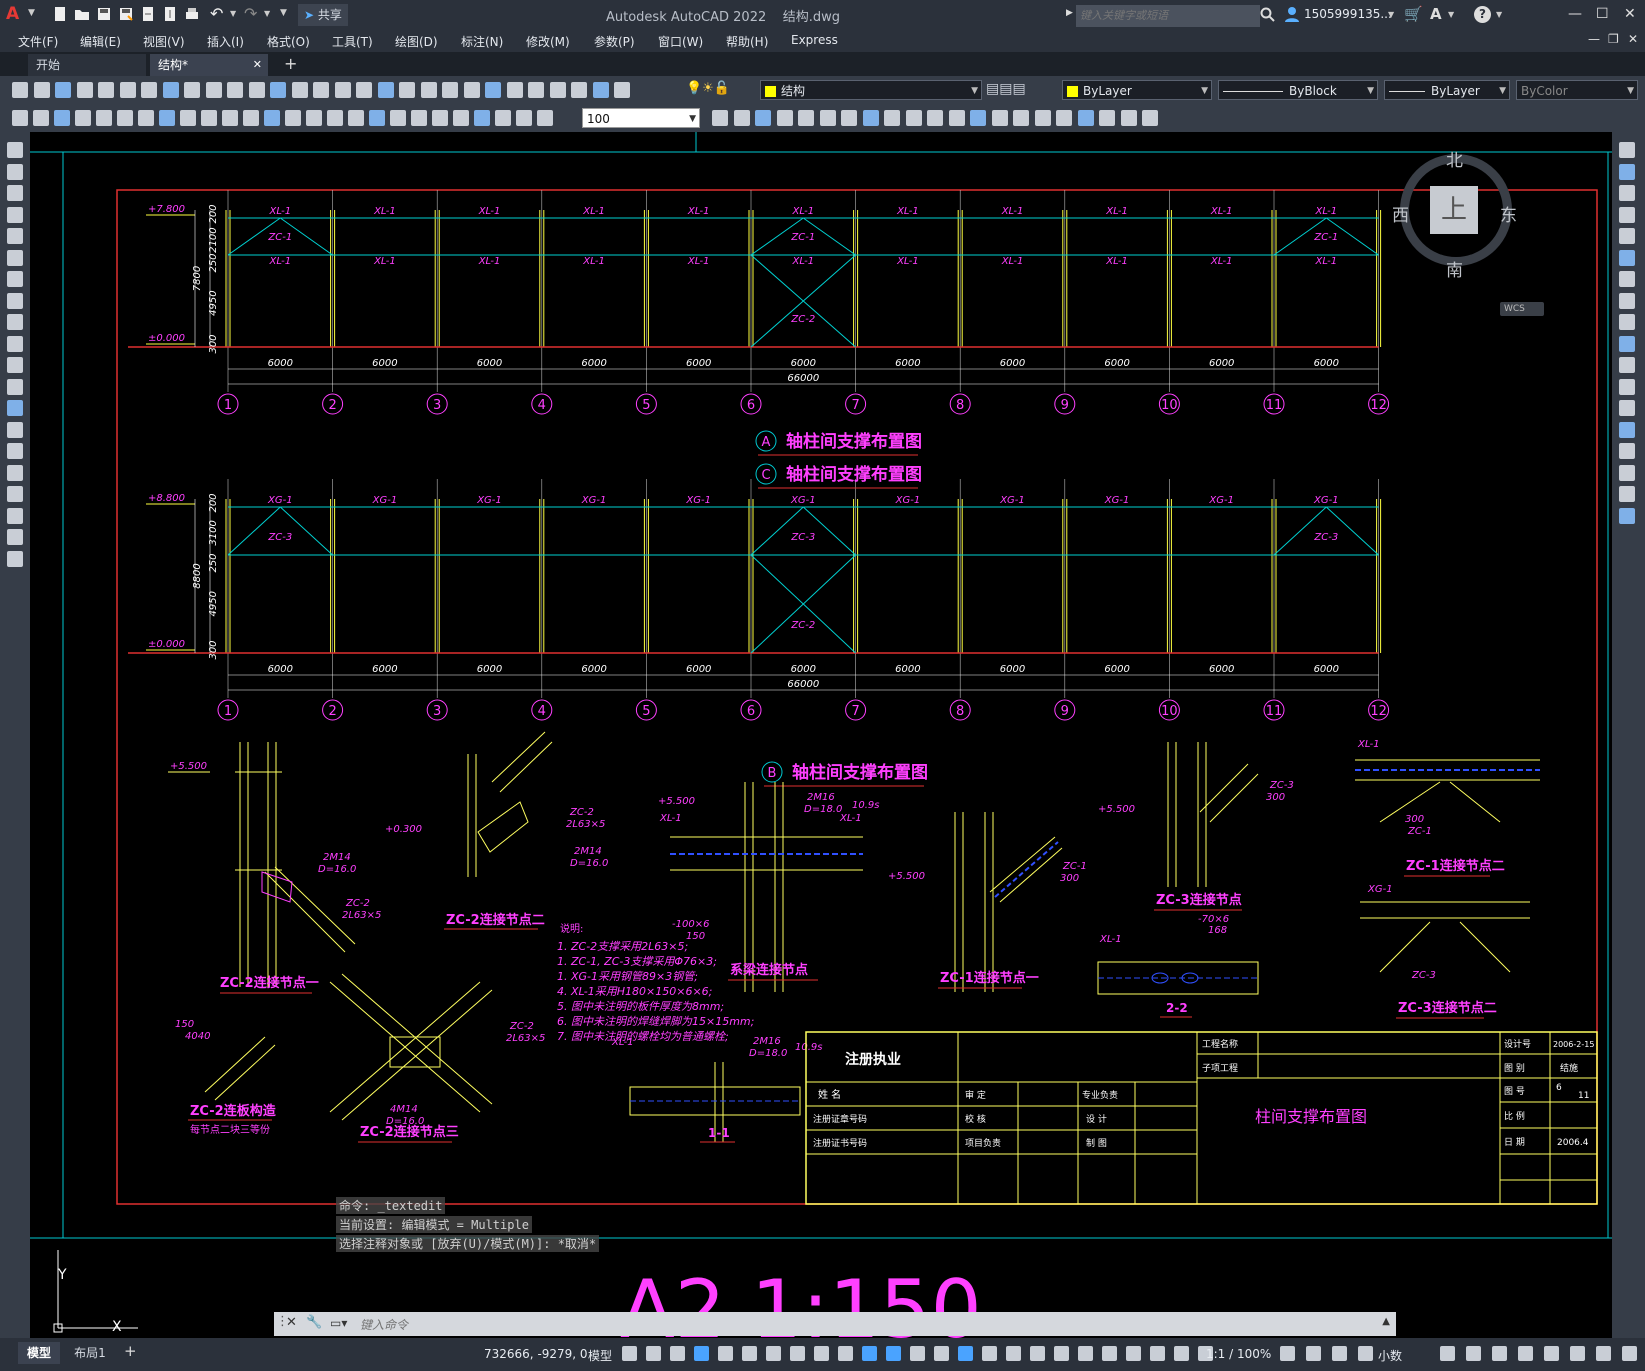  What do you see at coordinates (1069, 13) in the screenshot?
I see `expand-icon: ▶` at bounding box center [1069, 13].